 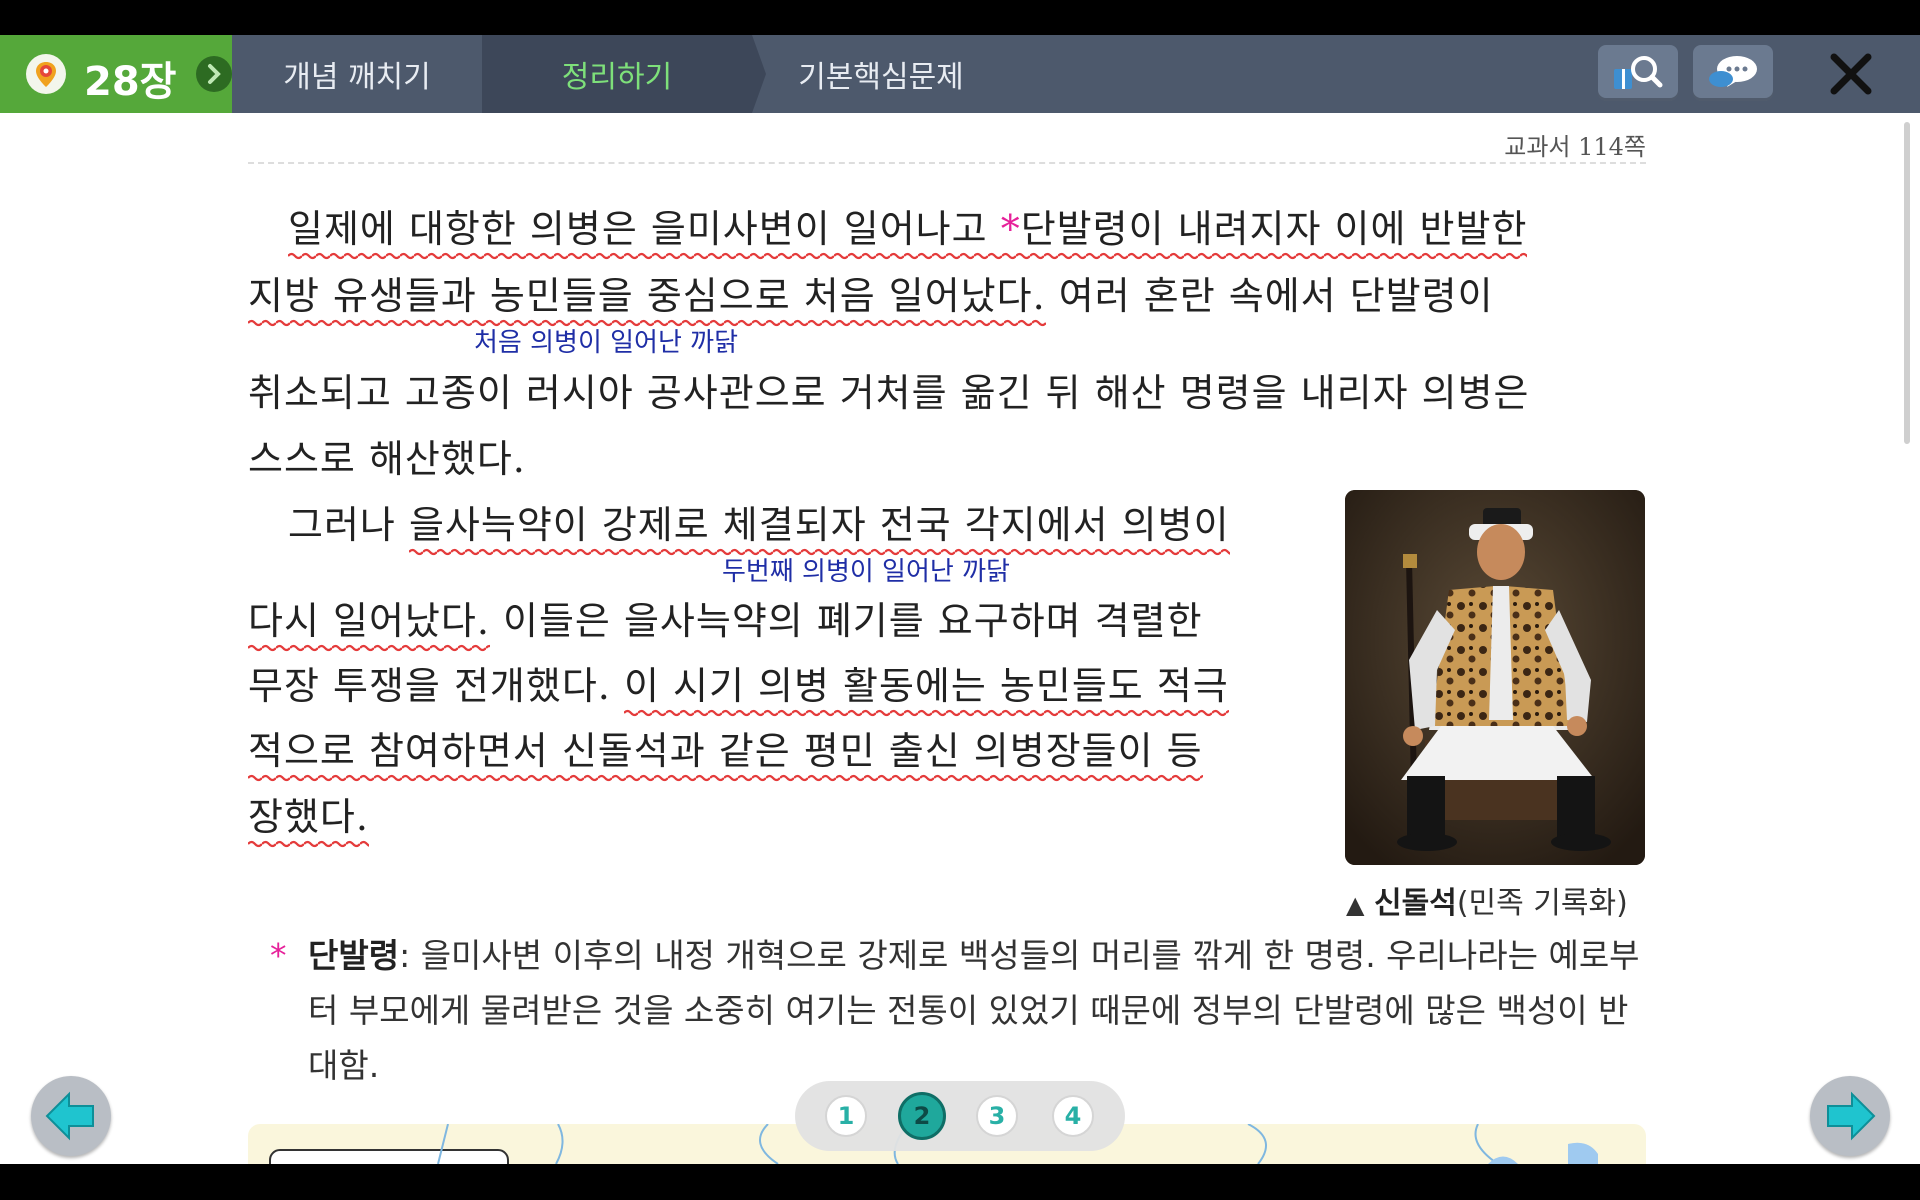 I want to click on next-page-button, so click(x=1850, y=1116).